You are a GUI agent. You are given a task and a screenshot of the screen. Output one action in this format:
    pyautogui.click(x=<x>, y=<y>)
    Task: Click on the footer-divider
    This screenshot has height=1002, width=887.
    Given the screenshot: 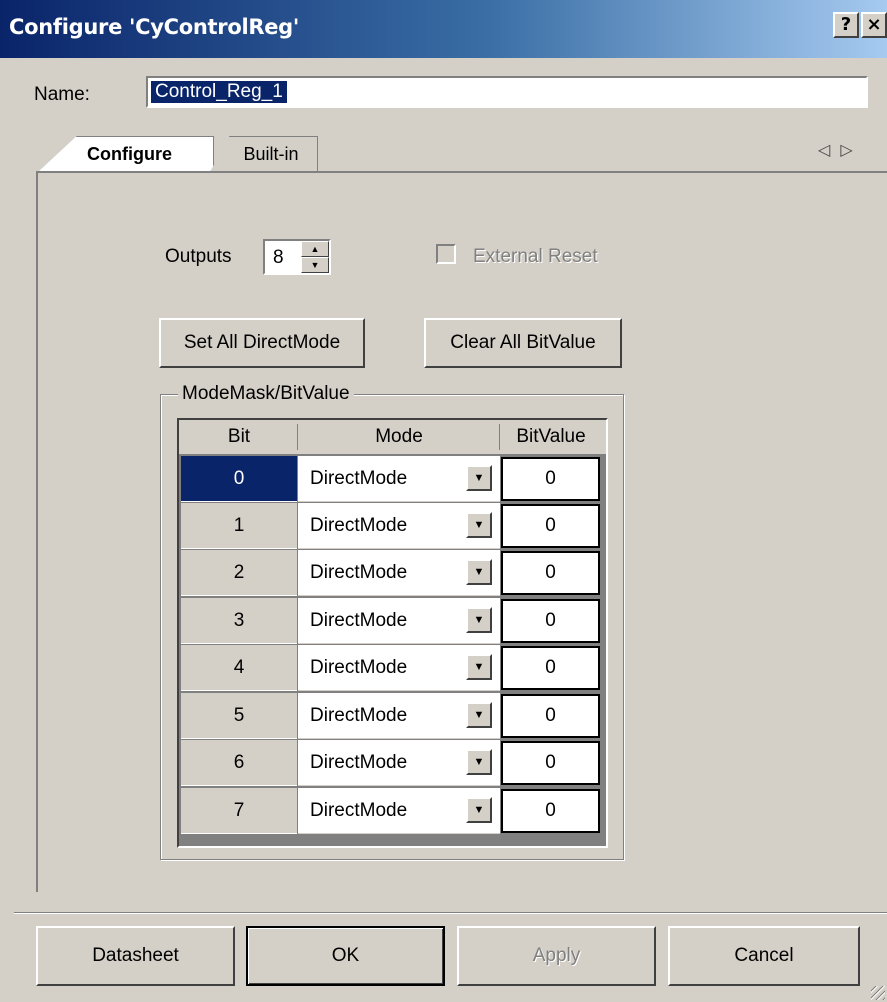 What is the action you would take?
    pyautogui.click(x=450, y=913)
    